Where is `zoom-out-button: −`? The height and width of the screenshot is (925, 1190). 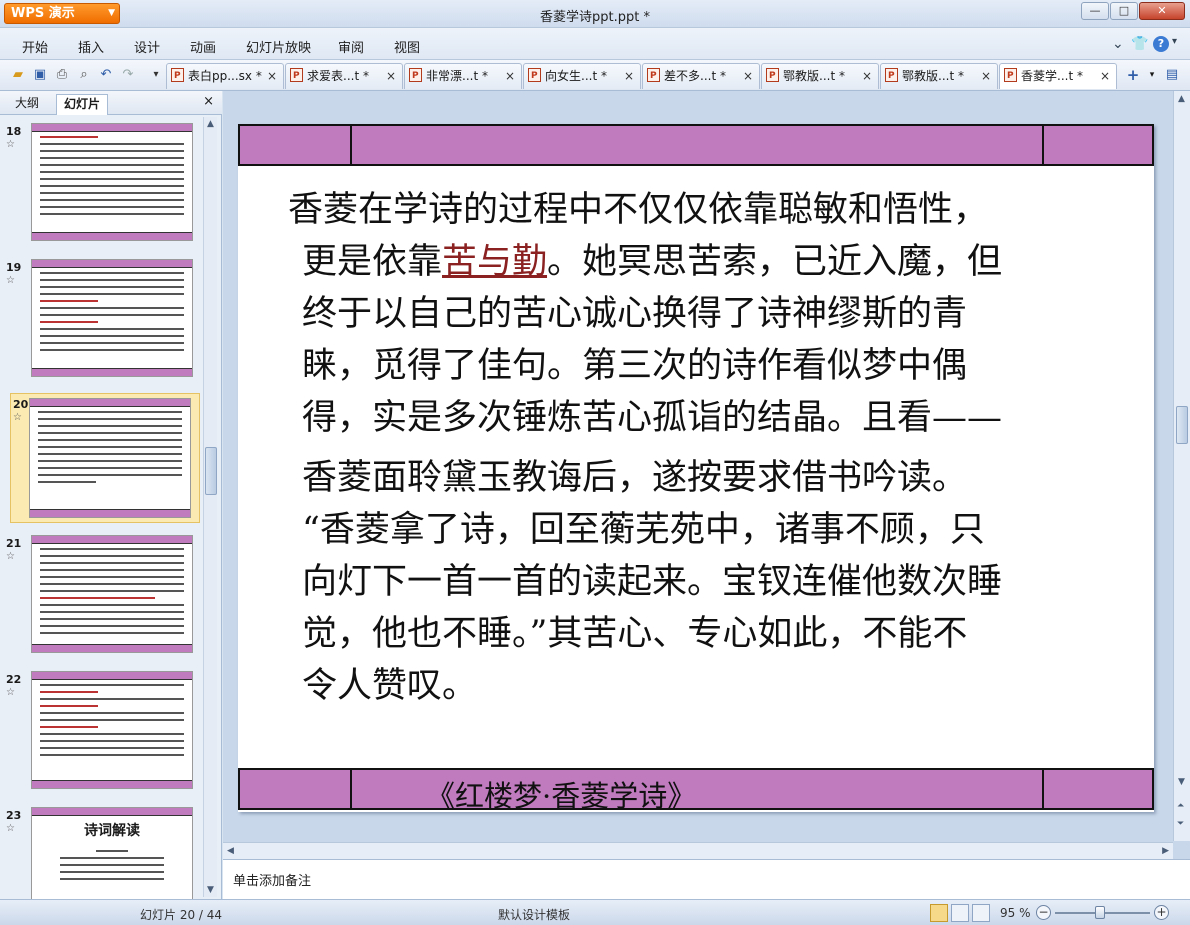
zoom-out-button: − is located at coordinates (1043, 912).